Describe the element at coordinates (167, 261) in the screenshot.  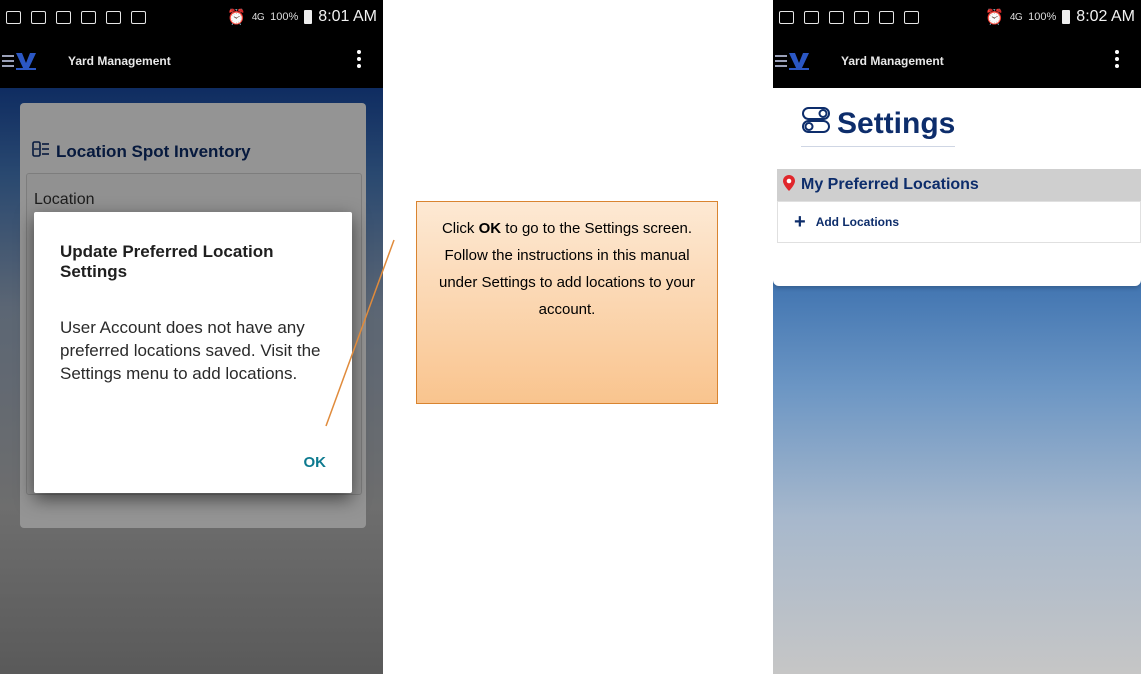
I see `dialog-title: Update Preferred Location Settings` at that location.